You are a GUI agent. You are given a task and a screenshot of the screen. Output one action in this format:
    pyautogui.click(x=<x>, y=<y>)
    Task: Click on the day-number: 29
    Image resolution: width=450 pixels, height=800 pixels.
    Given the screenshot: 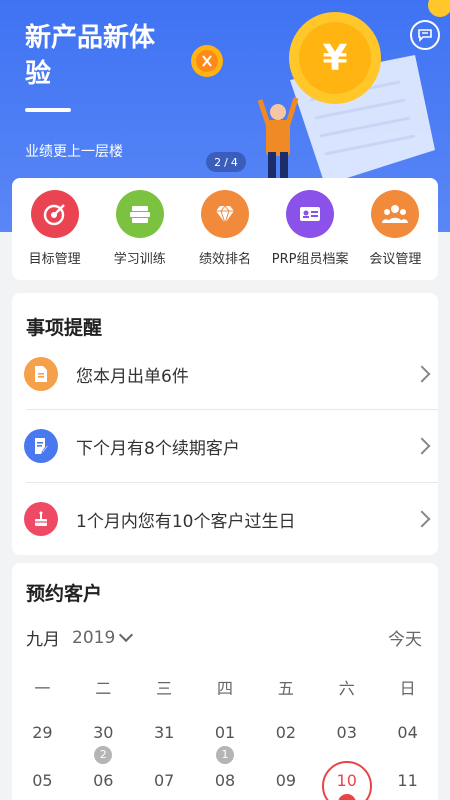 What is the action you would take?
    pyautogui.click(x=42, y=732)
    